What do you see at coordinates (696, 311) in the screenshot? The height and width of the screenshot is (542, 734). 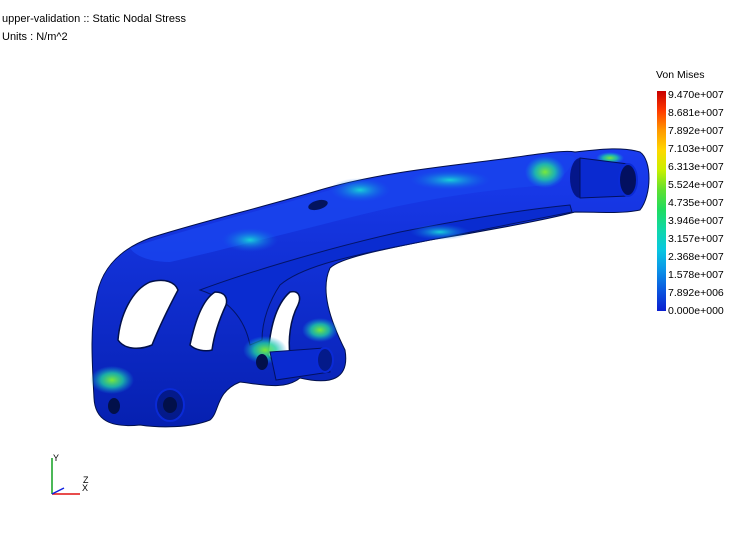 I see `legend-label: 0.000e+000` at bounding box center [696, 311].